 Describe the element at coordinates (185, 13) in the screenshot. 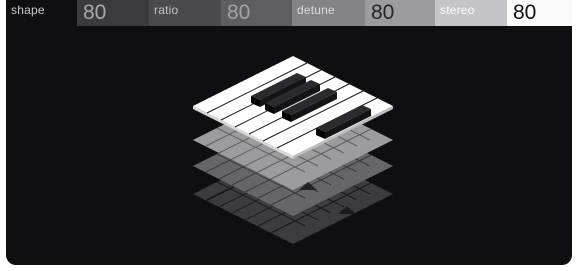

I see `param-ratio-label: ratio` at that location.